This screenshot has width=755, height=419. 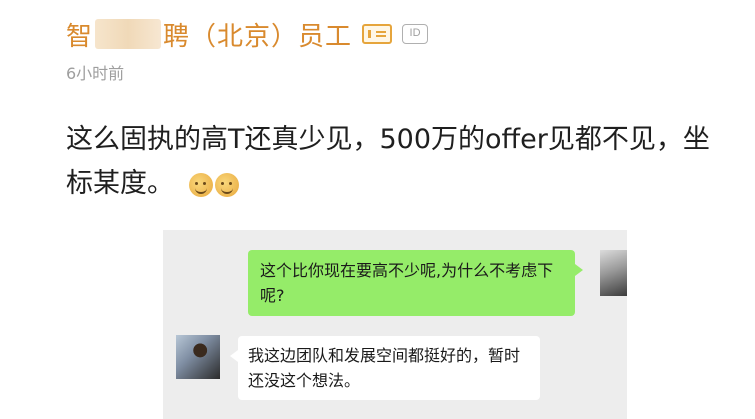 I want to click on author-name-prefix: 智, so click(x=80, y=36).